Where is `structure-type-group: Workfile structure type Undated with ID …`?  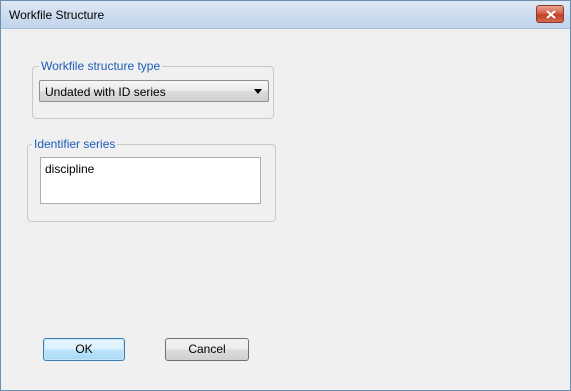
structure-type-group: Workfile structure type Undated with ID … is located at coordinates (153, 89).